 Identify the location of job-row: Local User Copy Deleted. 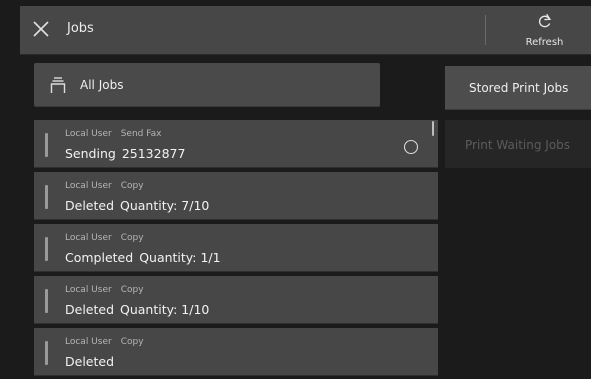
(236, 352).